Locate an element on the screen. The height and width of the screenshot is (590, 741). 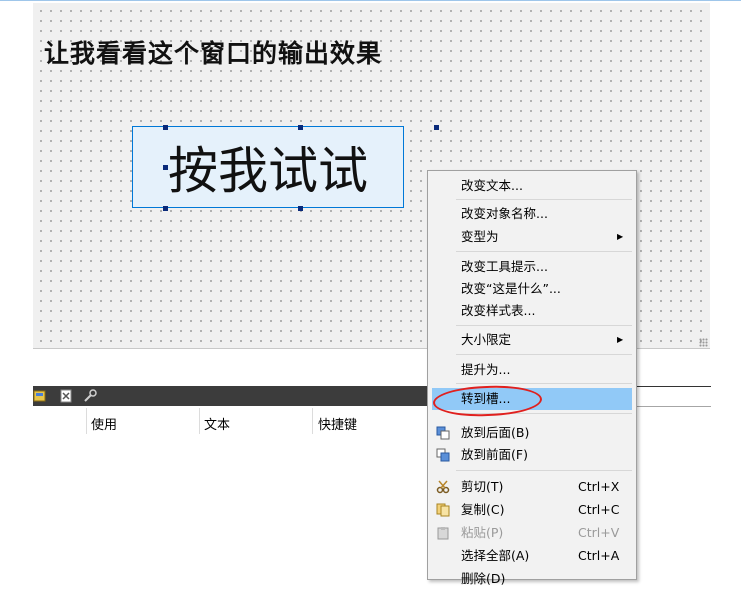
resize-handle-top is located at coordinates (300, 127).